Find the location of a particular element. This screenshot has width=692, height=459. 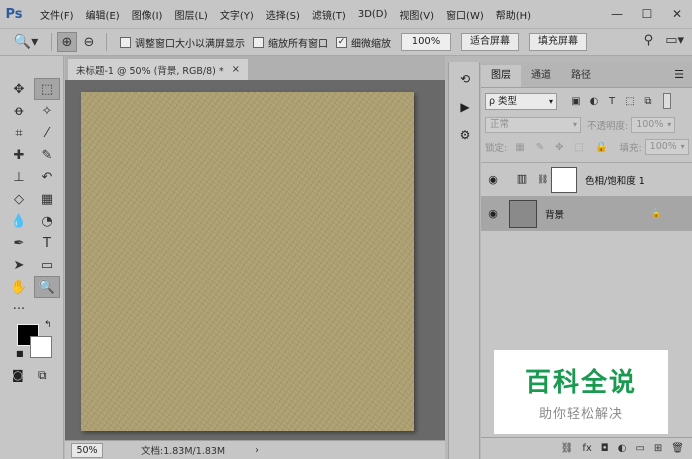

document-tab: 未标题-1 @ 50% (背景, RGB/8) * × is located at coordinates (158, 69).